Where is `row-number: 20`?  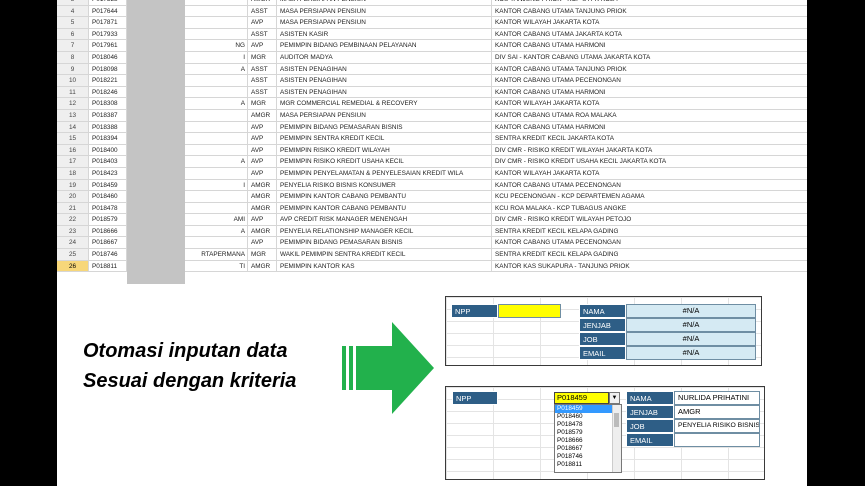
row-number: 20 is located at coordinates (73, 197).